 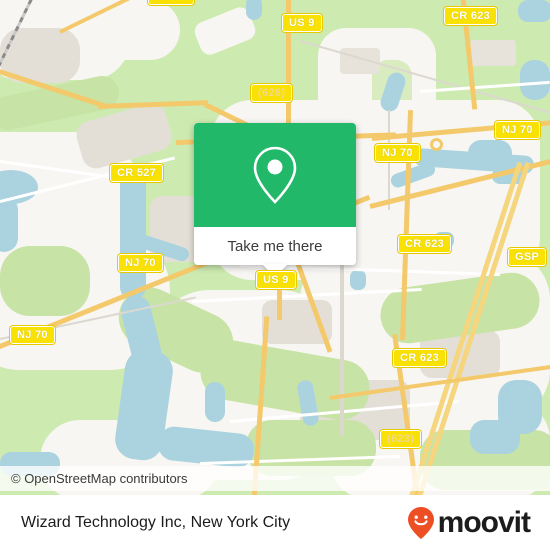 What do you see at coordinates (32, 335) in the screenshot?
I see `shield-nj-70-sw: NJ 70` at bounding box center [32, 335].